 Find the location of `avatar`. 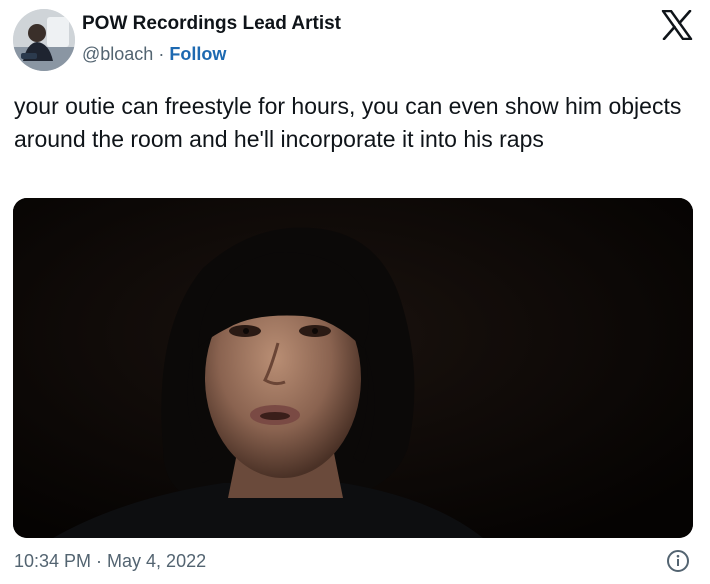

avatar is located at coordinates (44, 40).